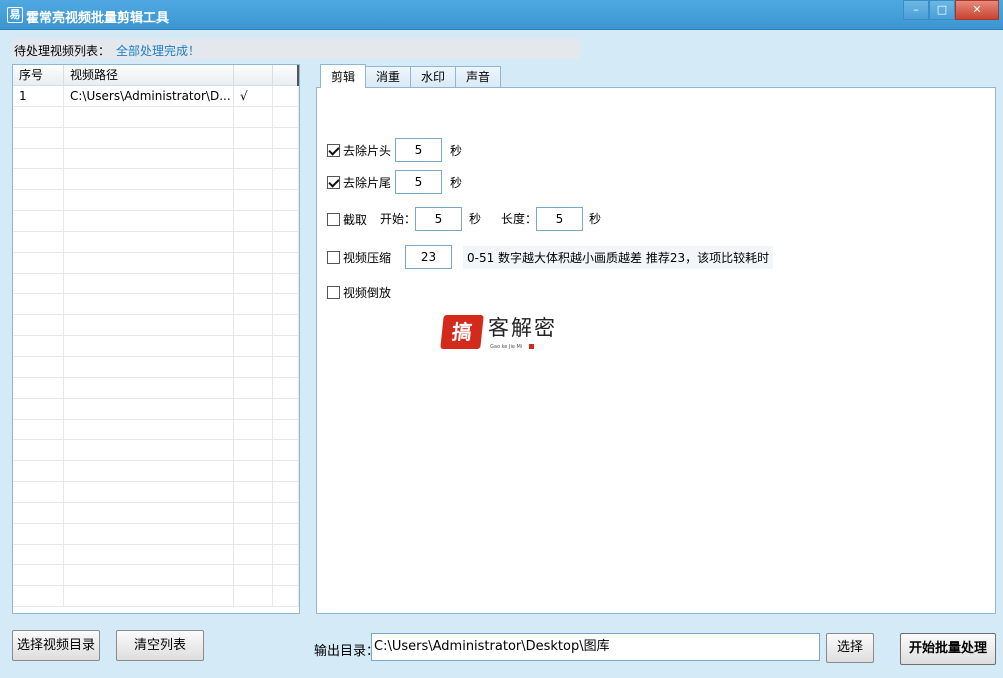 The image size is (1003, 678). I want to click on remove-head-checkbox, so click(333, 150).